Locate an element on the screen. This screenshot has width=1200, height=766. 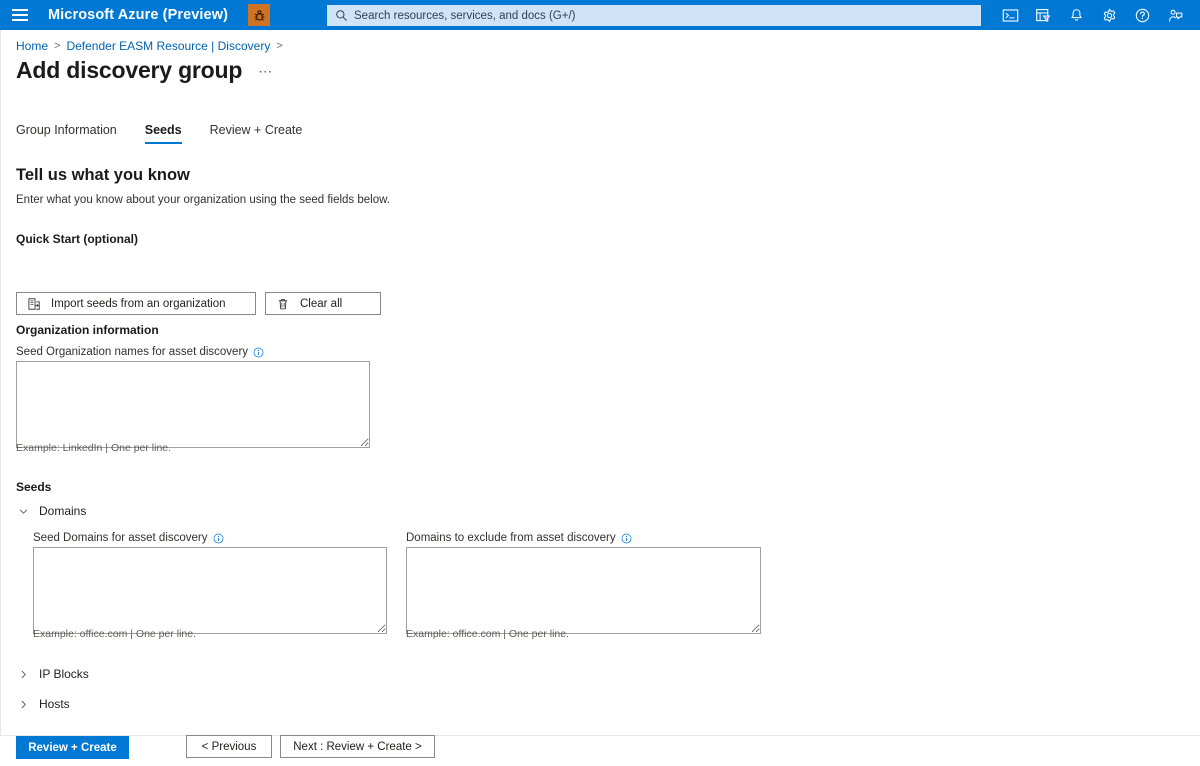
search-icon is located at coordinates (341, 15).